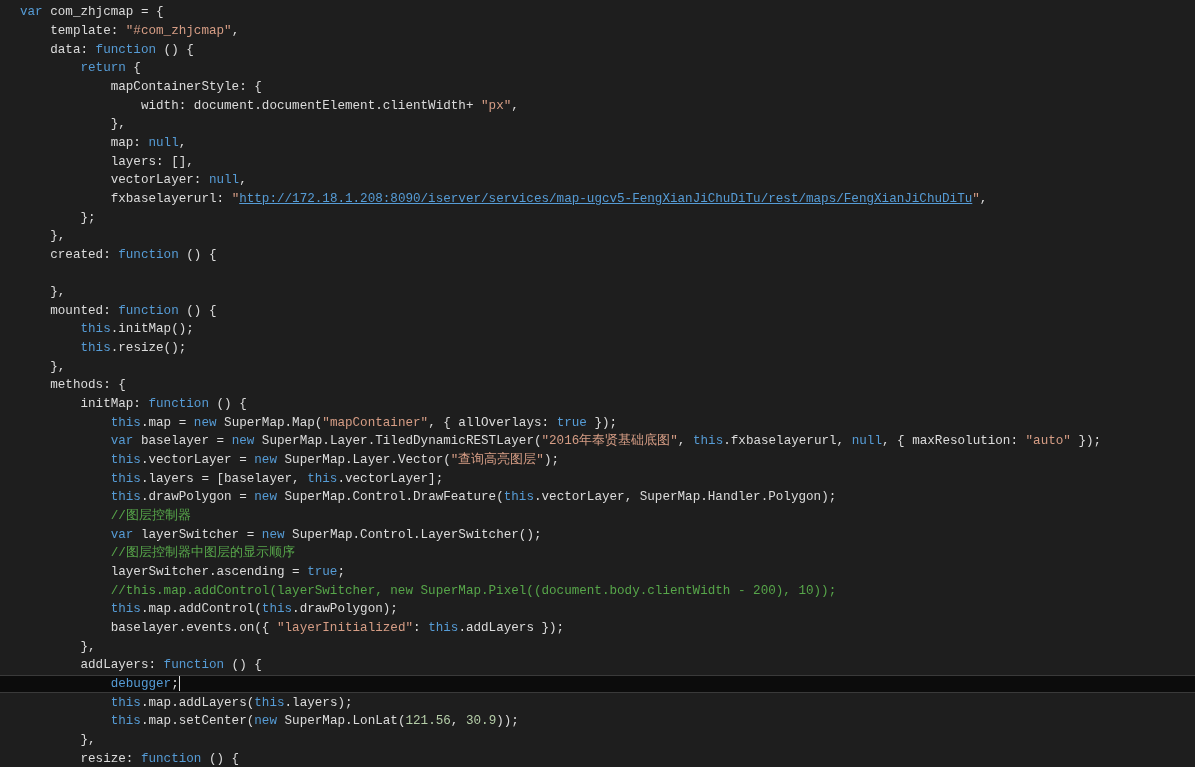  Describe the element at coordinates (159, 758) in the screenshot. I see `code-line: resize: function () {` at that location.